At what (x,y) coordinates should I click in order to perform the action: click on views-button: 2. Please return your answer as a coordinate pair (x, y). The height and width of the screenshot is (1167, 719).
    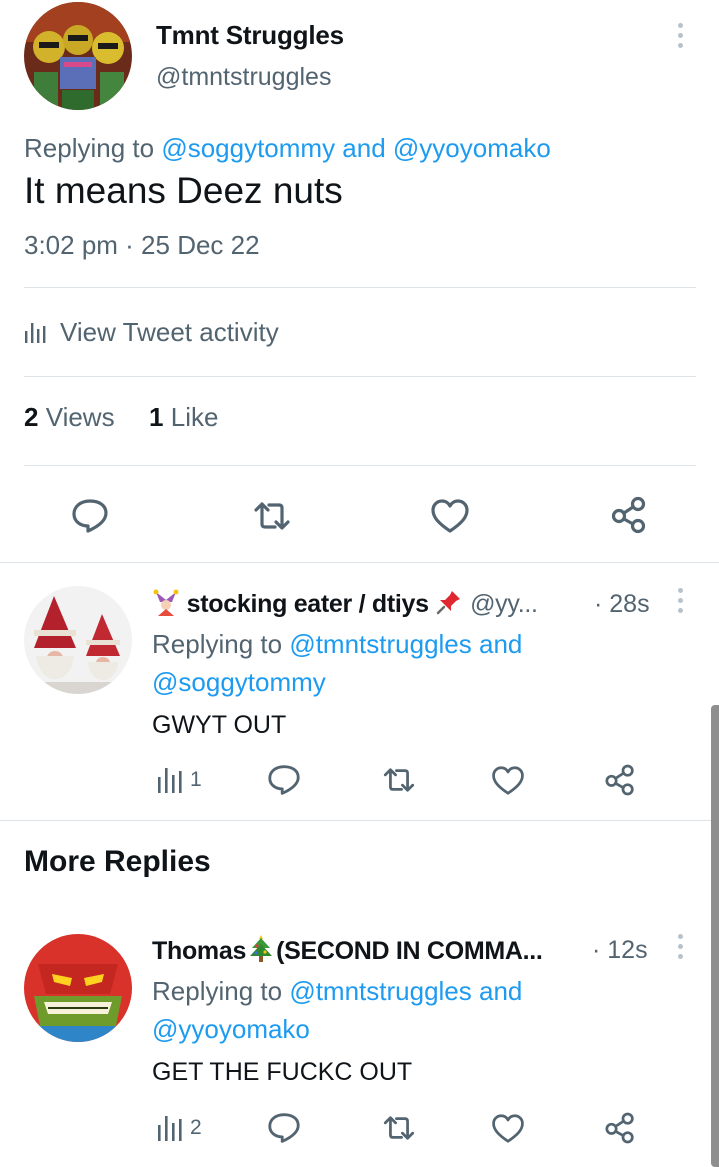
    Looking at the image, I should click on (179, 1128).